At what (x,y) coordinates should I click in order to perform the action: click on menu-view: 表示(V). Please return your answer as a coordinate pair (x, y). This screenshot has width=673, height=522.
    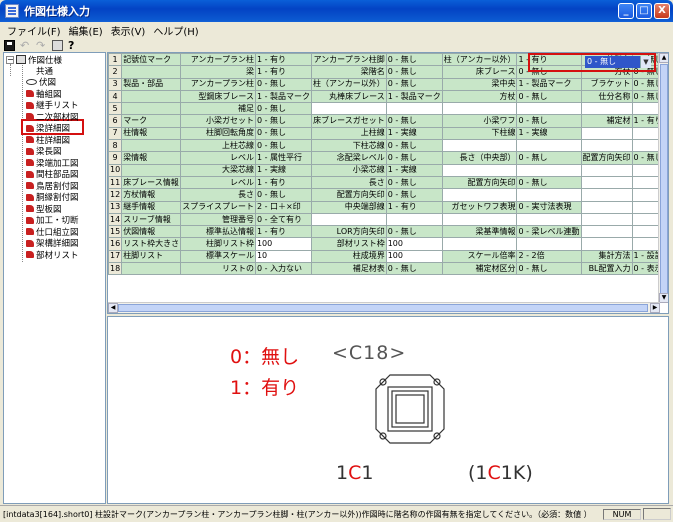
    Looking at the image, I should click on (128, 30).